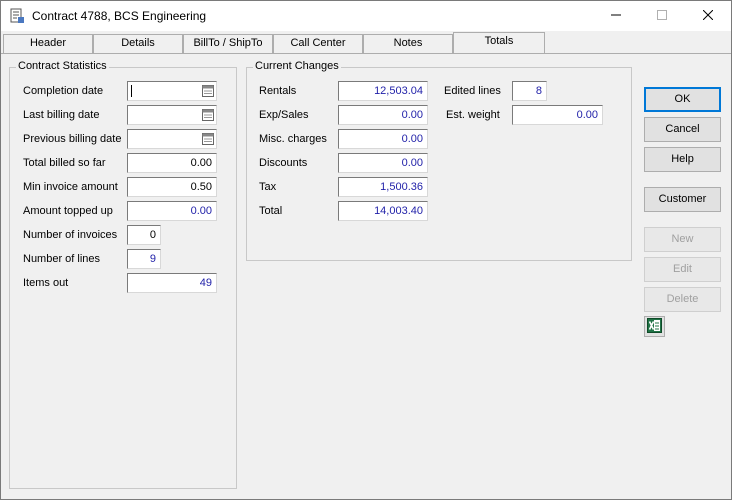  I want to click on misc-charges-label: Misc. charges, so click(293, 139).